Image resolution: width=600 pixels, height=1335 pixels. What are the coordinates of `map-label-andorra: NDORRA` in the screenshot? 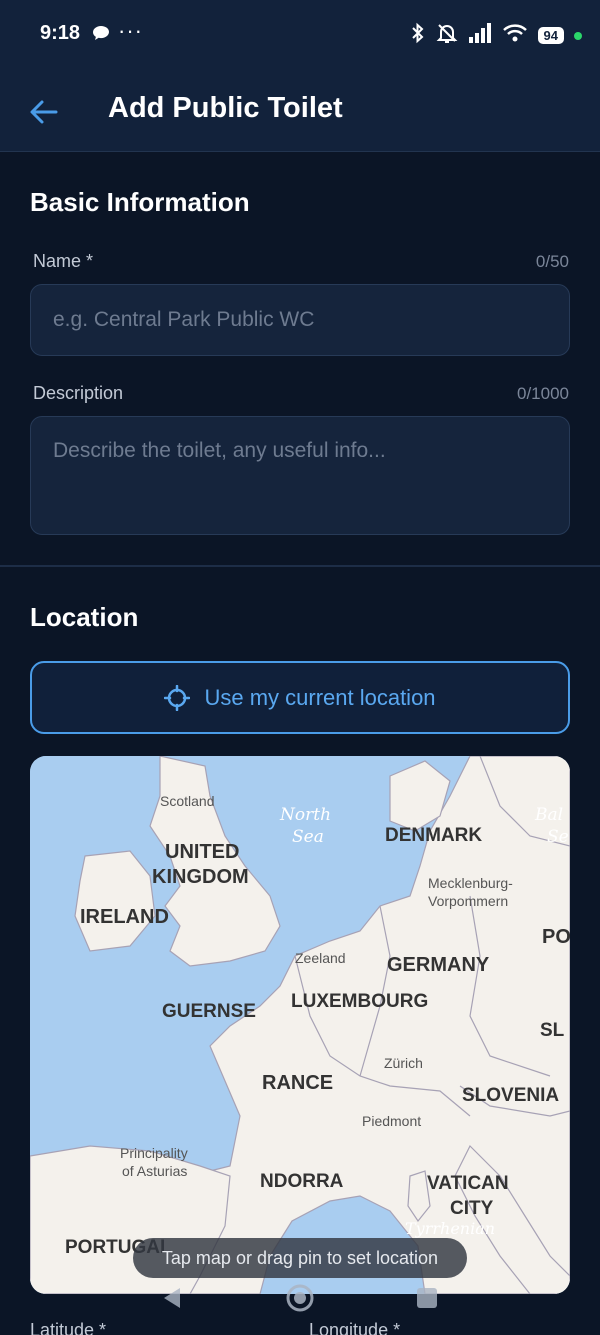 It's located at (302, 1181).